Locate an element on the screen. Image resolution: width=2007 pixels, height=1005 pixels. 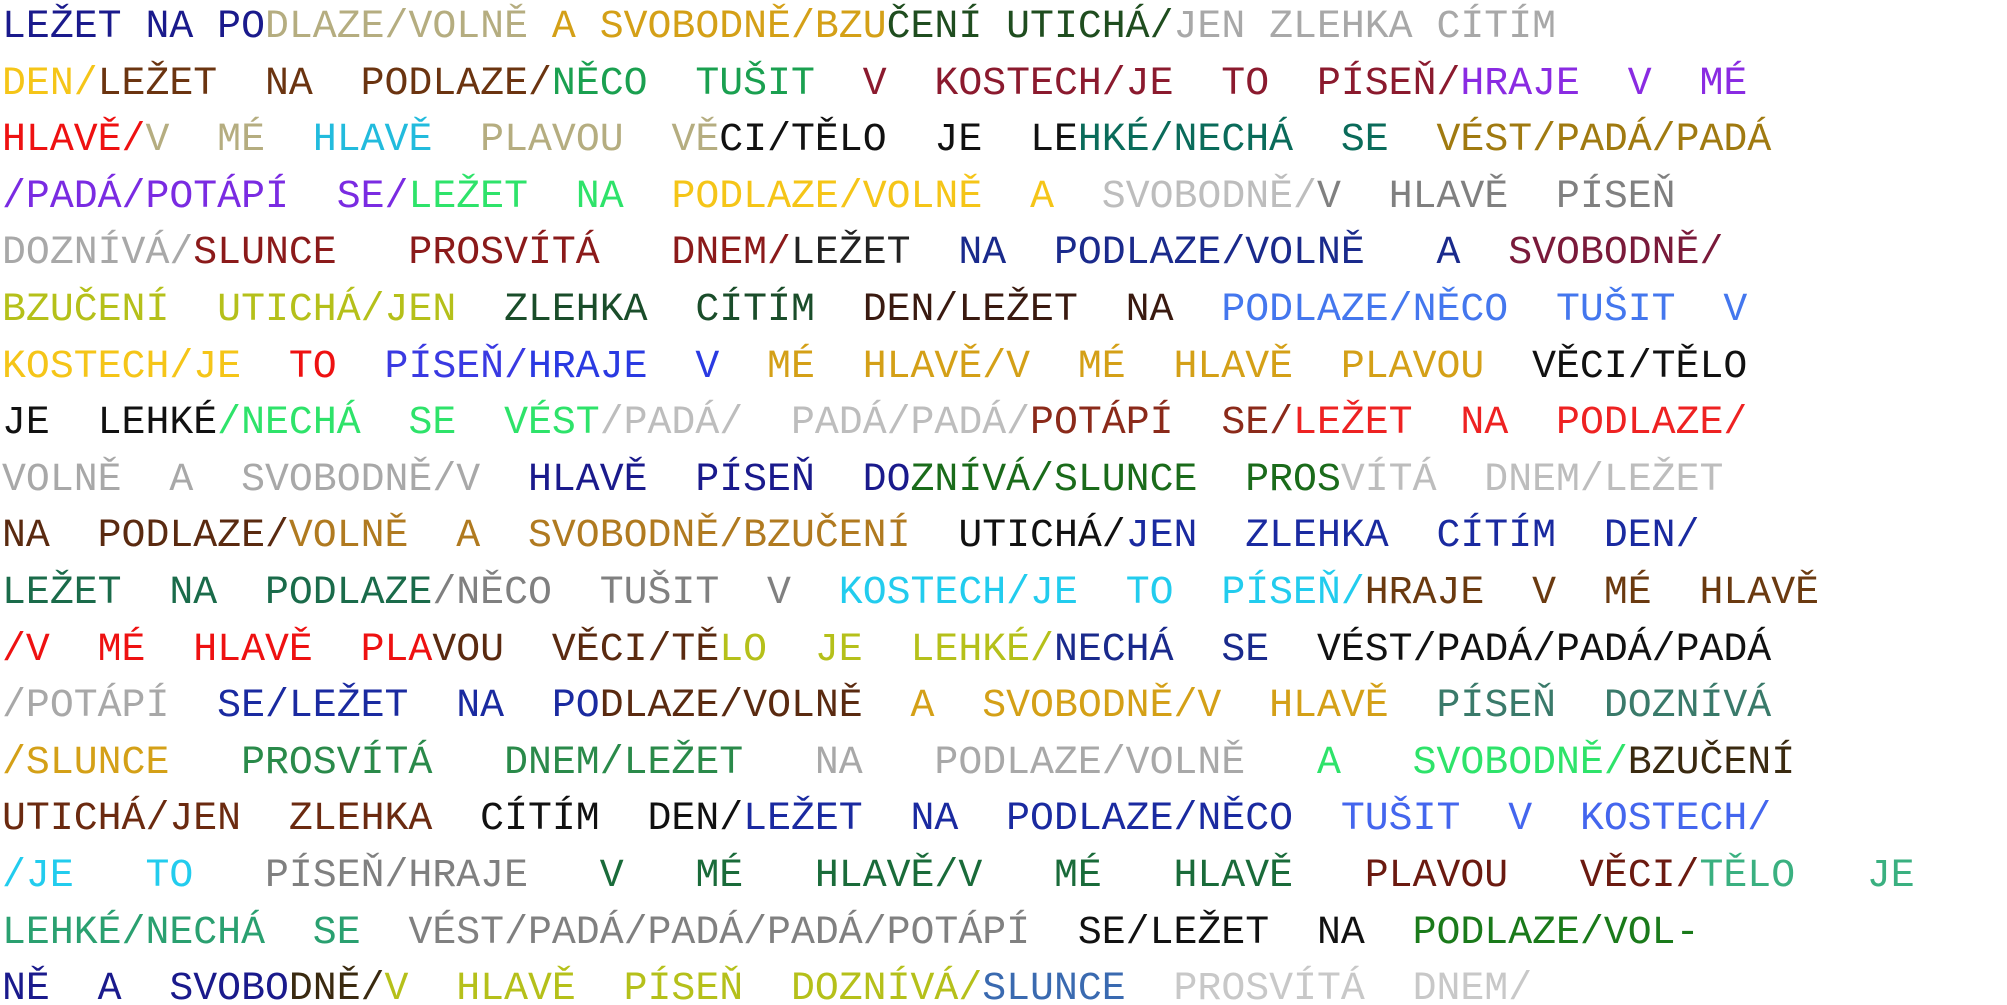
poem-segment: JEN ZLEHKA CÍTÍM DEN/ is located at coordinates (1412, 537).